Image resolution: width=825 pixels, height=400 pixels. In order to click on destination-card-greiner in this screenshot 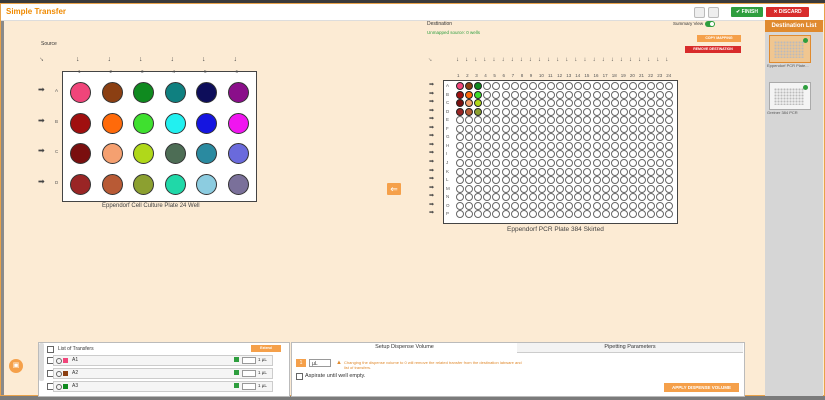, I will do `click(790, 96)`.